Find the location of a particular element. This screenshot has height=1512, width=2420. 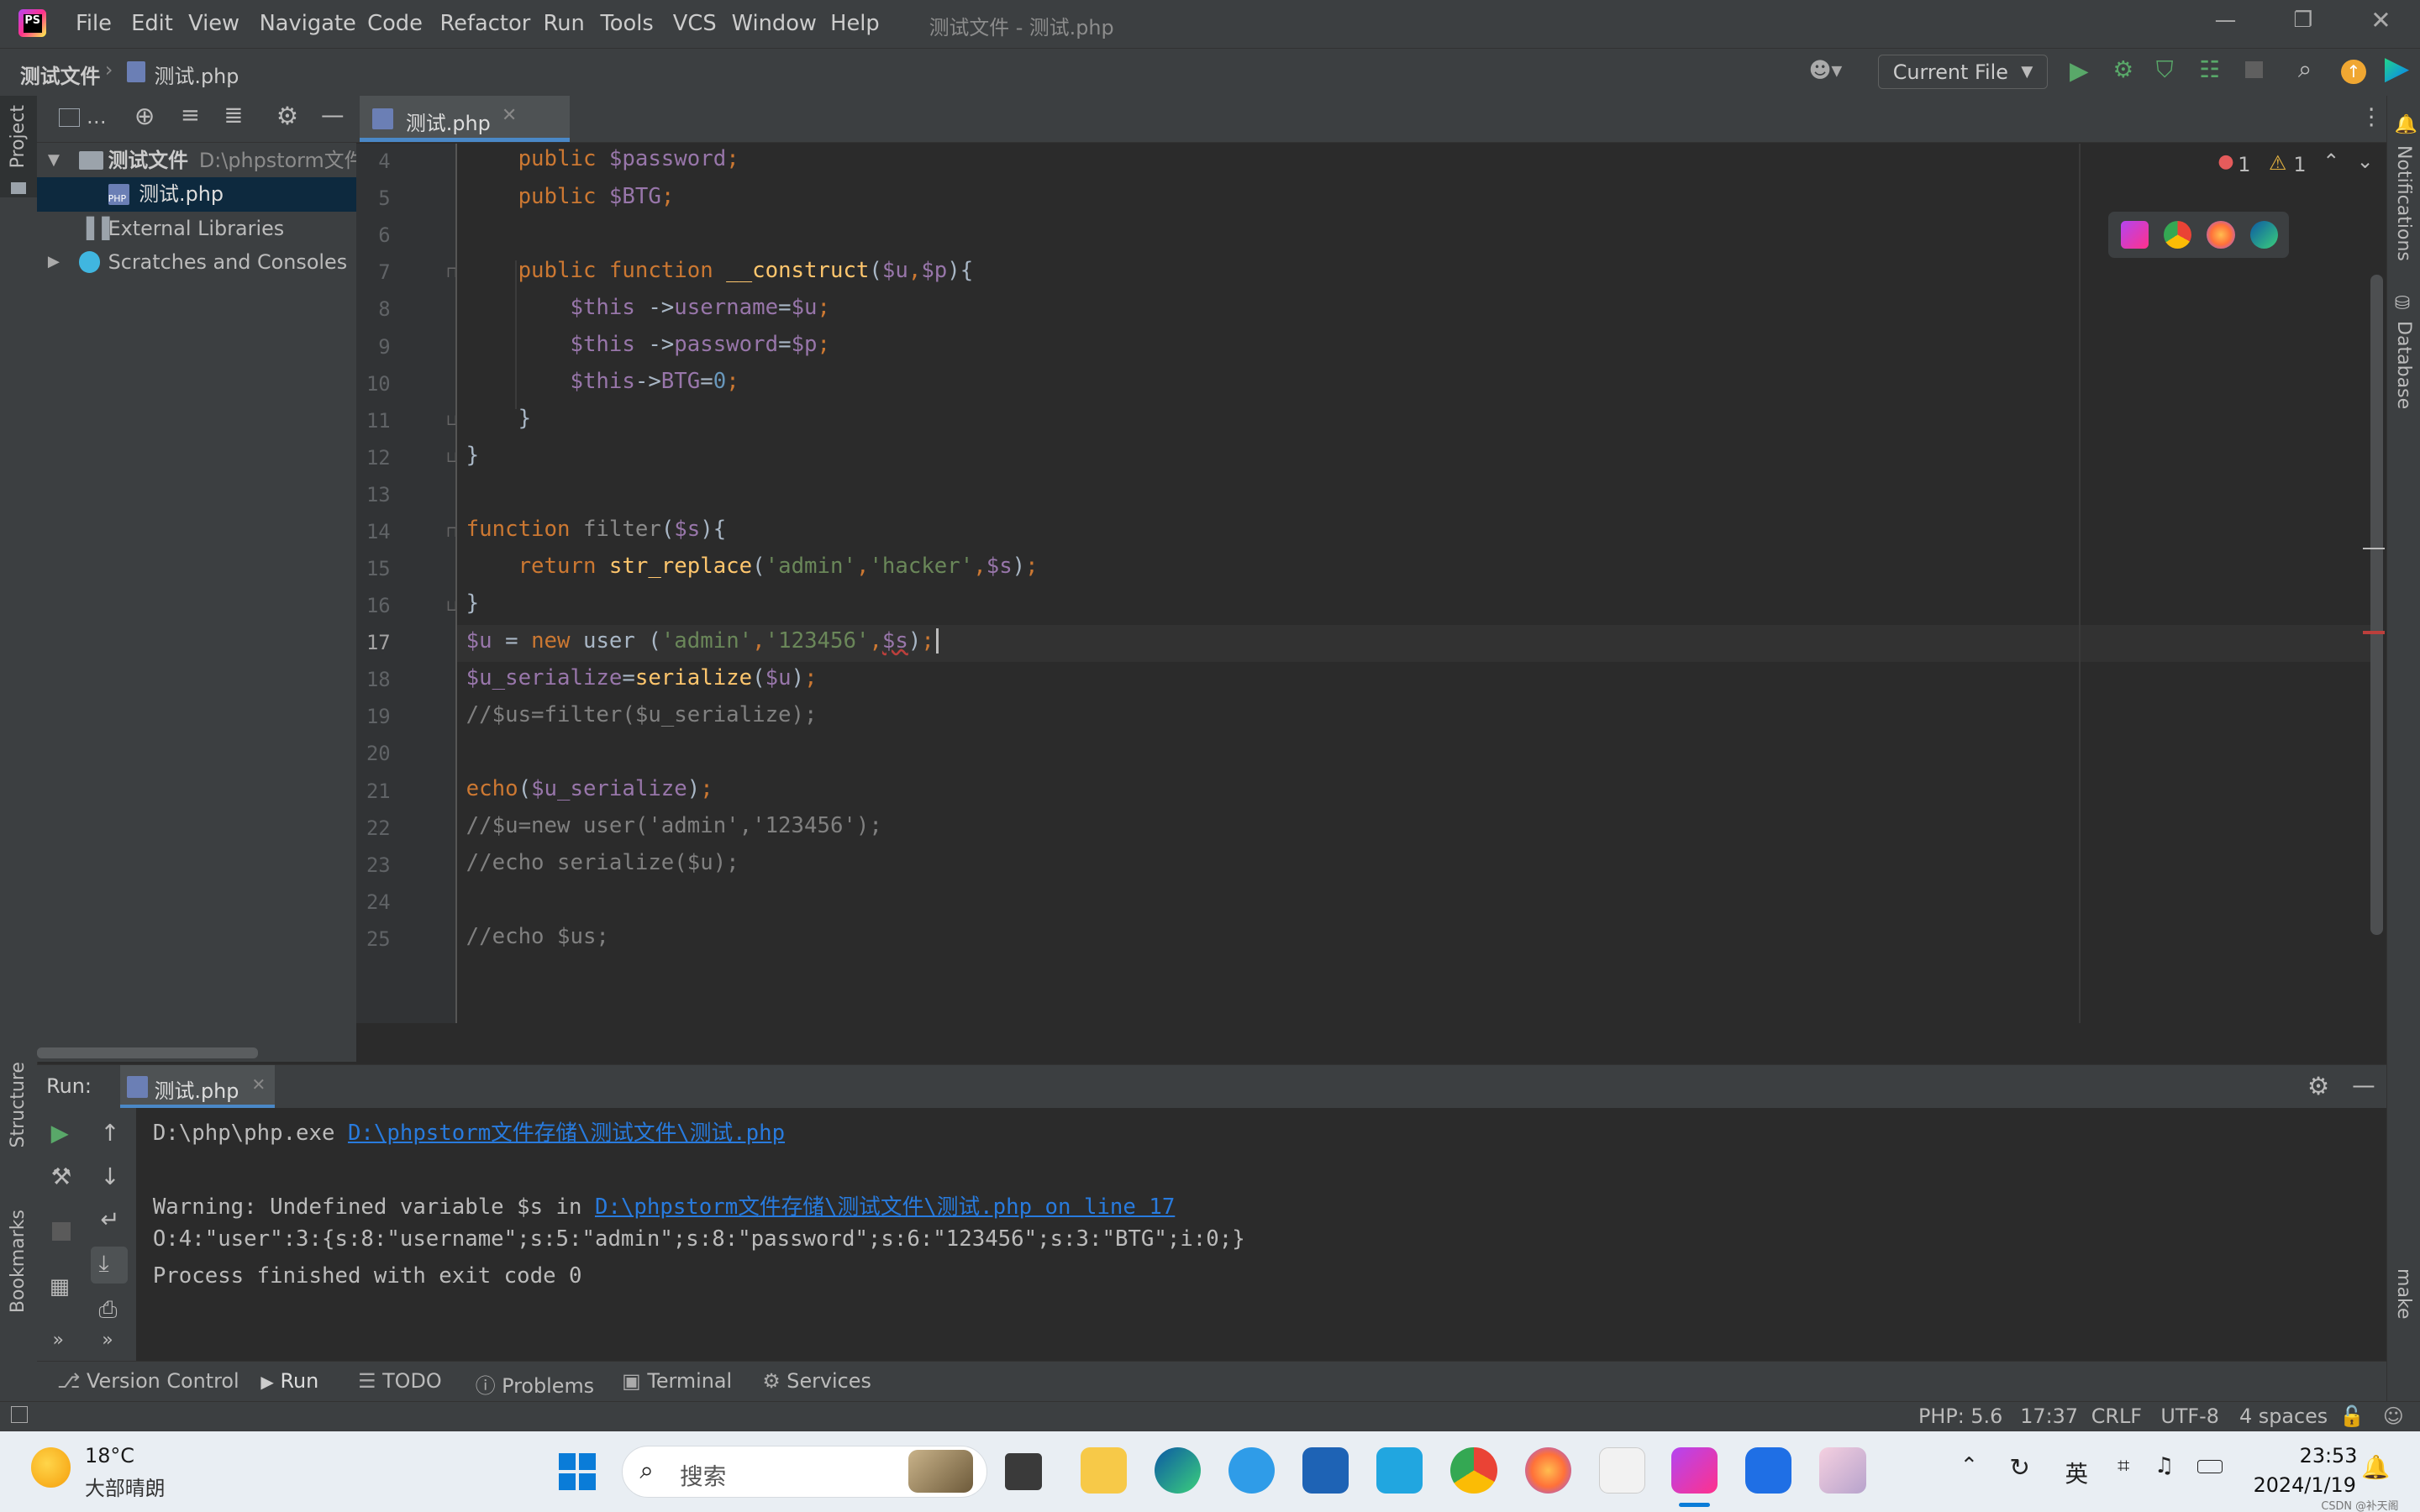

windows-start-icon is located at coordinates (577, 1472).